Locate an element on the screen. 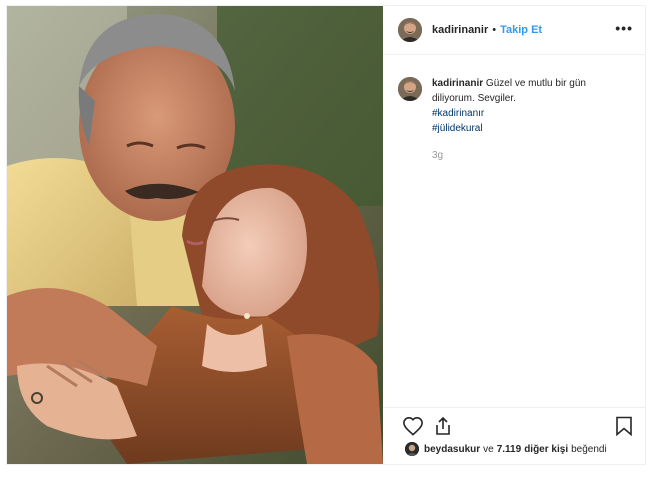  avatar is located at coordinates (410, 30).